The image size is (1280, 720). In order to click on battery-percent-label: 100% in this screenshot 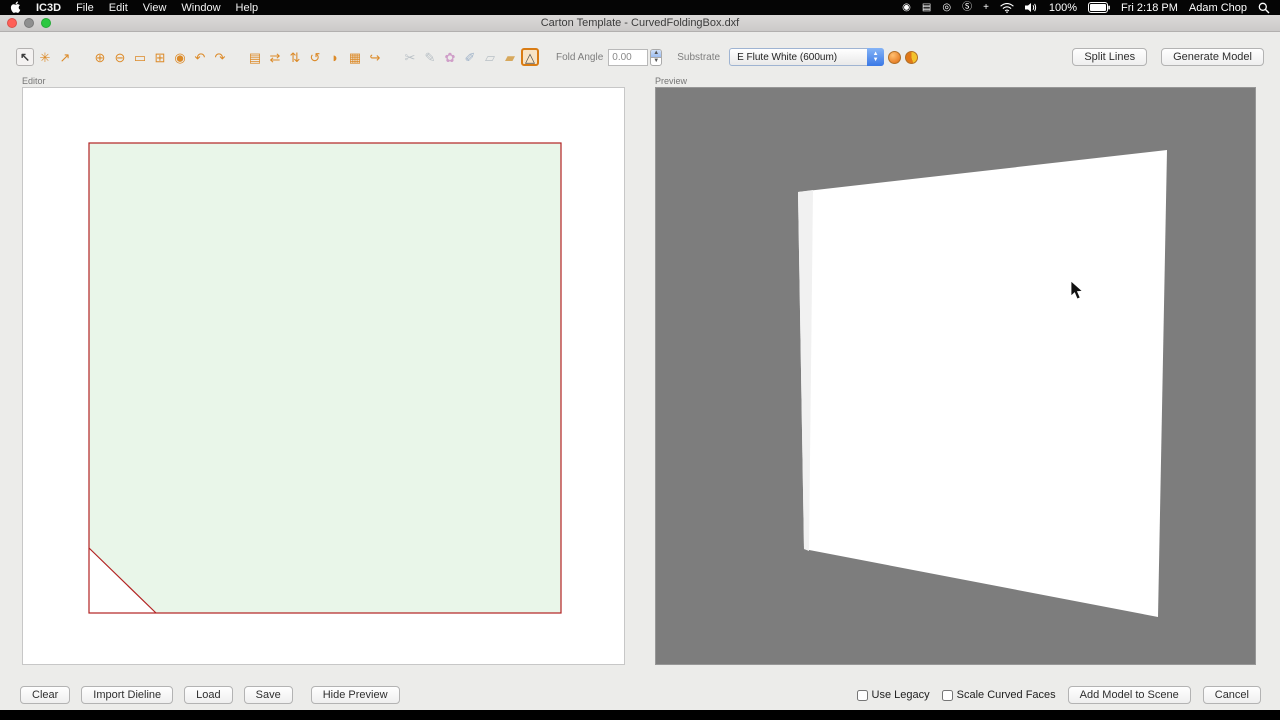, I will do `click(1063, 7)`.